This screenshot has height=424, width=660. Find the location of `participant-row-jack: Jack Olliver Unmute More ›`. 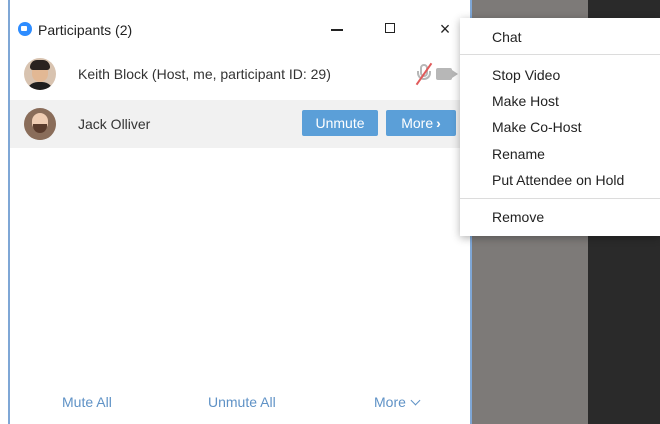

participant-row-jack: Jack Olliver Unmute More › is located at coordinates (240, 124).